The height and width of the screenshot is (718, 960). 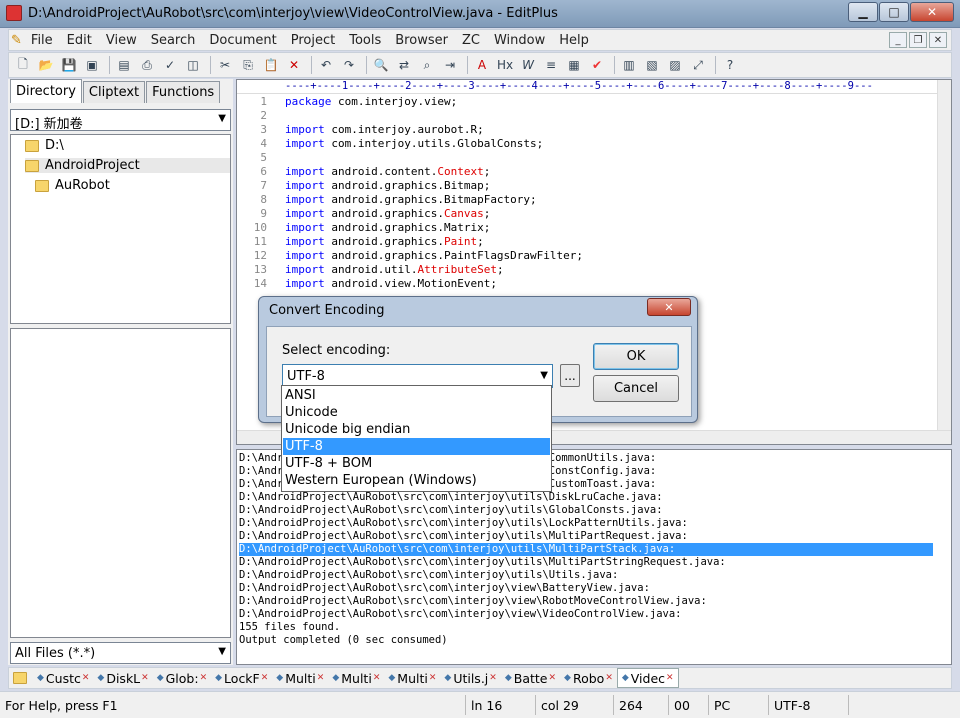 I want to click on menu-edit: Edit, so click(x=79, y=40).